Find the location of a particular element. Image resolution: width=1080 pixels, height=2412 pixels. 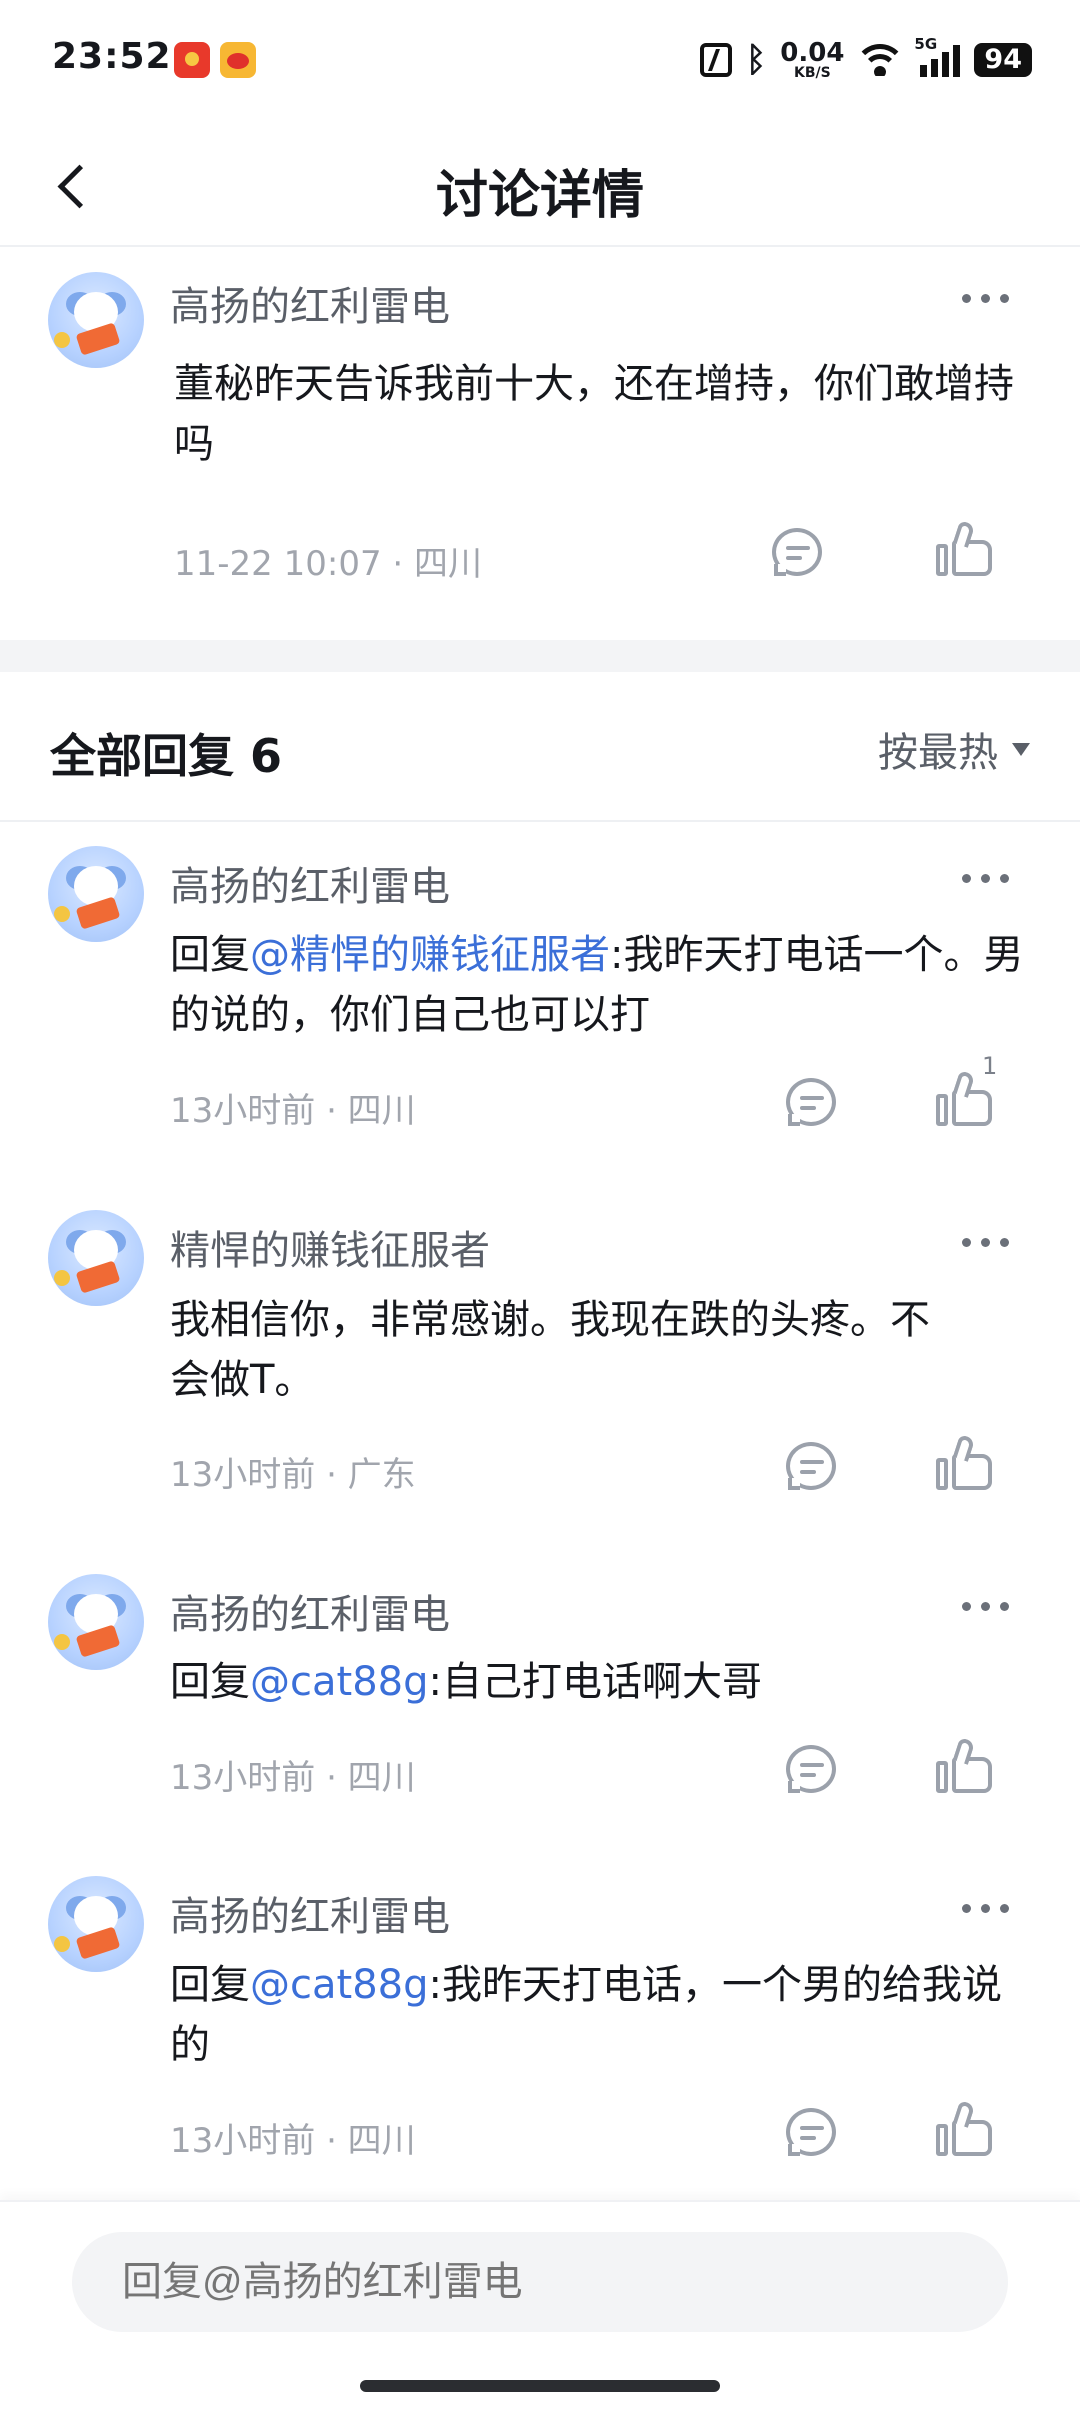

status-icons: ᛒ 0.04 KB/S 5G 94 is located at coordinates (865, 60).